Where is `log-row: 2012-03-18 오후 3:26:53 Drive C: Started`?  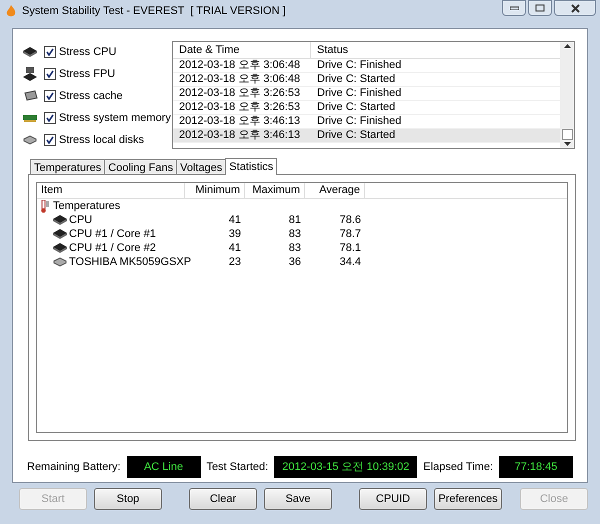
log-row: 2012-03-18 오후 3:26:53 Drive C: Started is located at coordinates (366, 108).